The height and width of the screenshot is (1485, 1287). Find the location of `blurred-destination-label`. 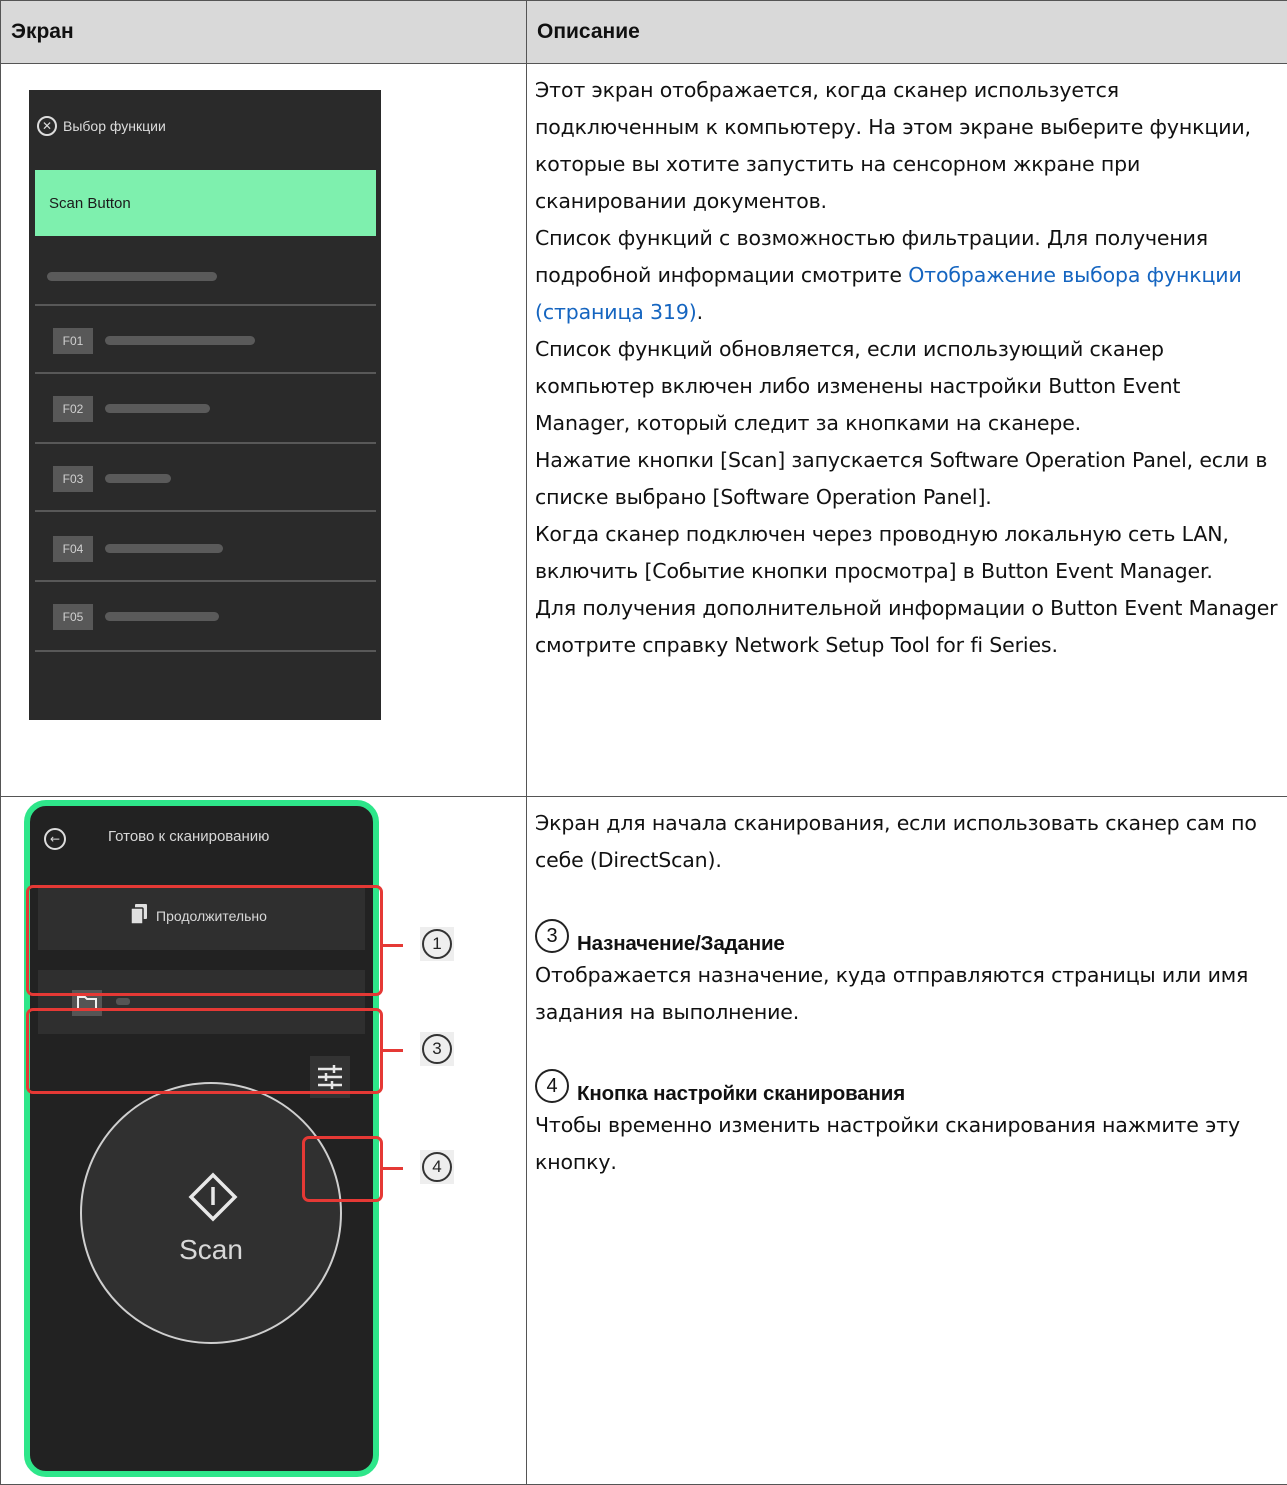

blurred-destination-label is located at coordinates (123, 1001).